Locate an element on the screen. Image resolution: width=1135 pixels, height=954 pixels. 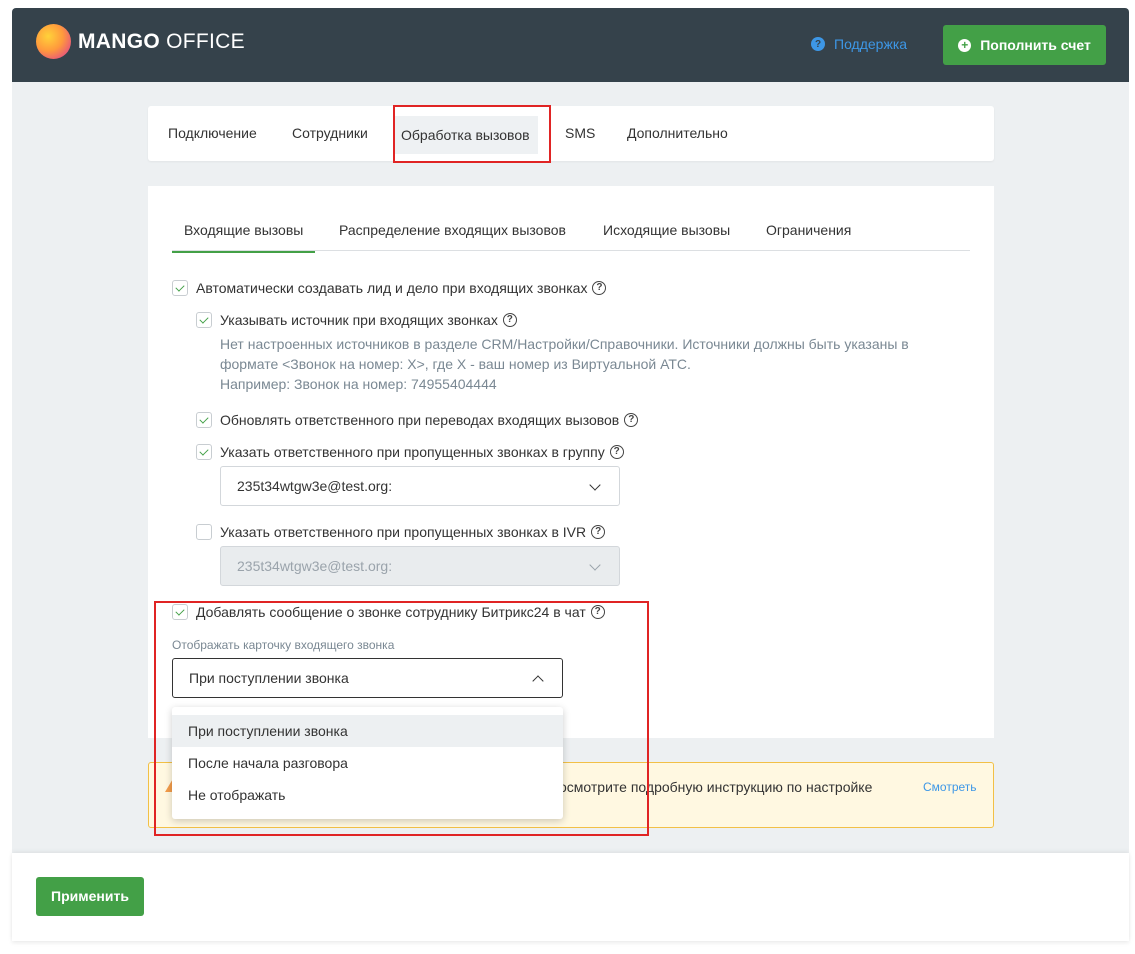
subtab-incoming: Входящие вызовы is located at coordinates (244, 237).